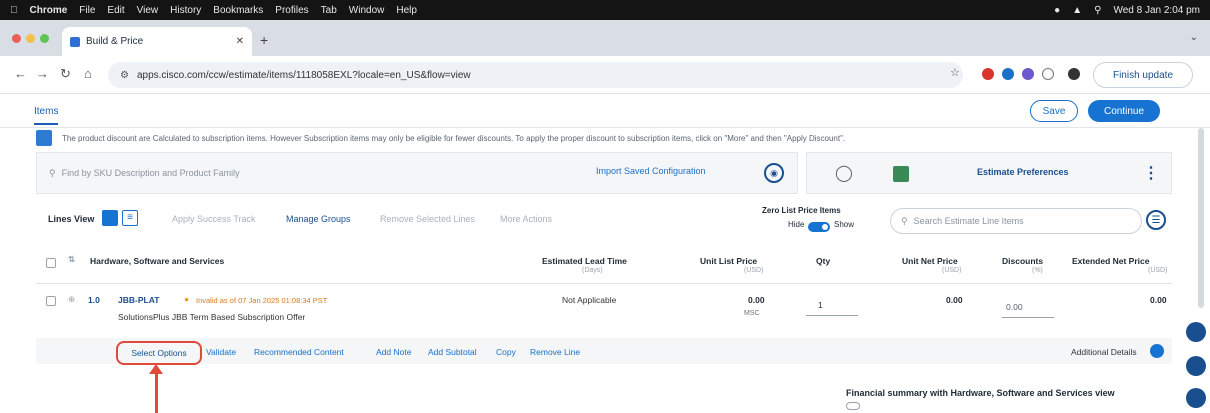 The image size is (1210, 413). I want to click on add-subtotal-link: Add Subtotal, so click(452, 352).